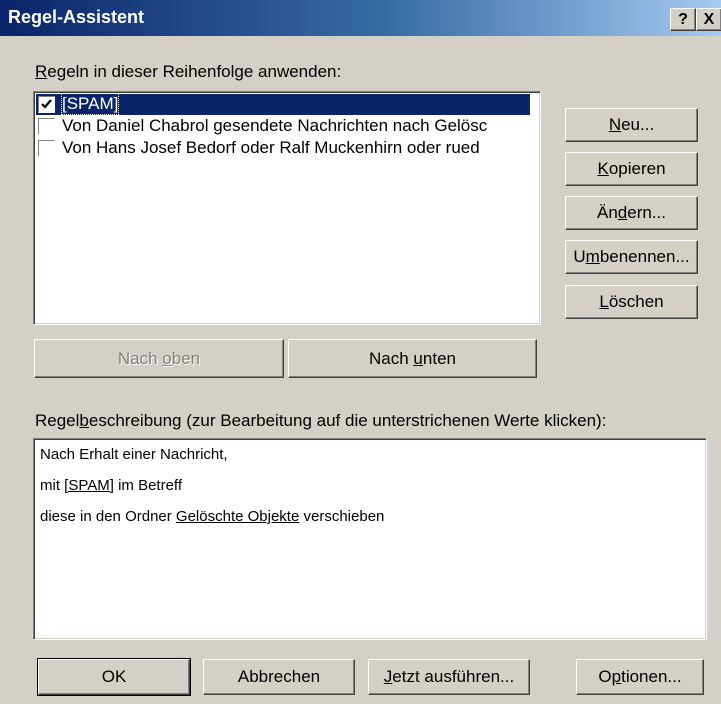 Image resolution: width=721 pixels, height=704 pixels. What do you see at coordinates (188, 71) in the screenshot?
I see `rules-list-label: Regeln in dieser Reihenfolge anwenden:` at bounding box center [188, 71].